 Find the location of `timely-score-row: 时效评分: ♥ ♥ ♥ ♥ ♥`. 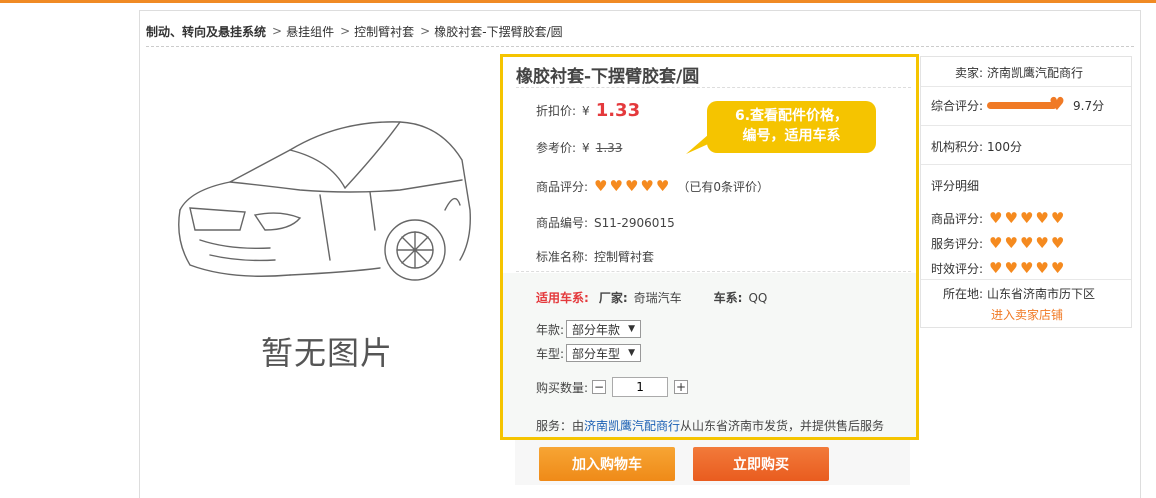

timely-score-row: 时效评分: ♥ ♥ ♥ ♥ ♥ is located at coordinates (997, 268).